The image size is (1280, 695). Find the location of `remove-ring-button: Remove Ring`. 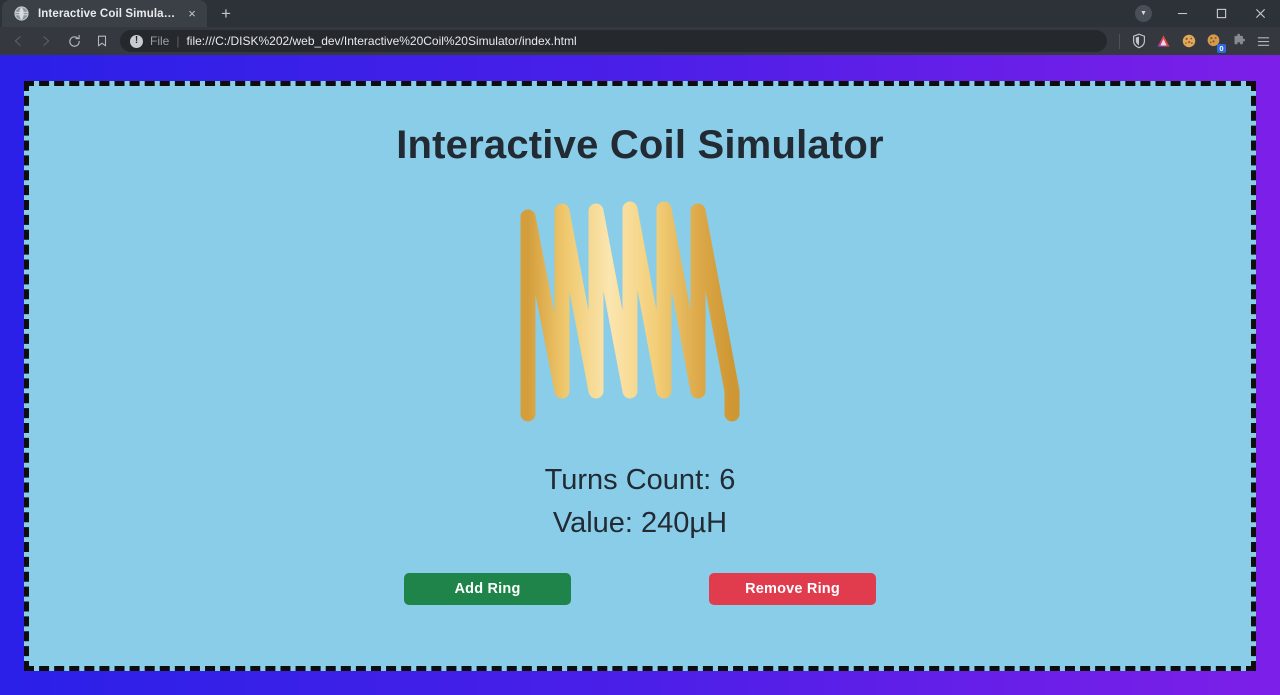

remove-ring-button: Remove Ring is located at coordinates (792, 589).